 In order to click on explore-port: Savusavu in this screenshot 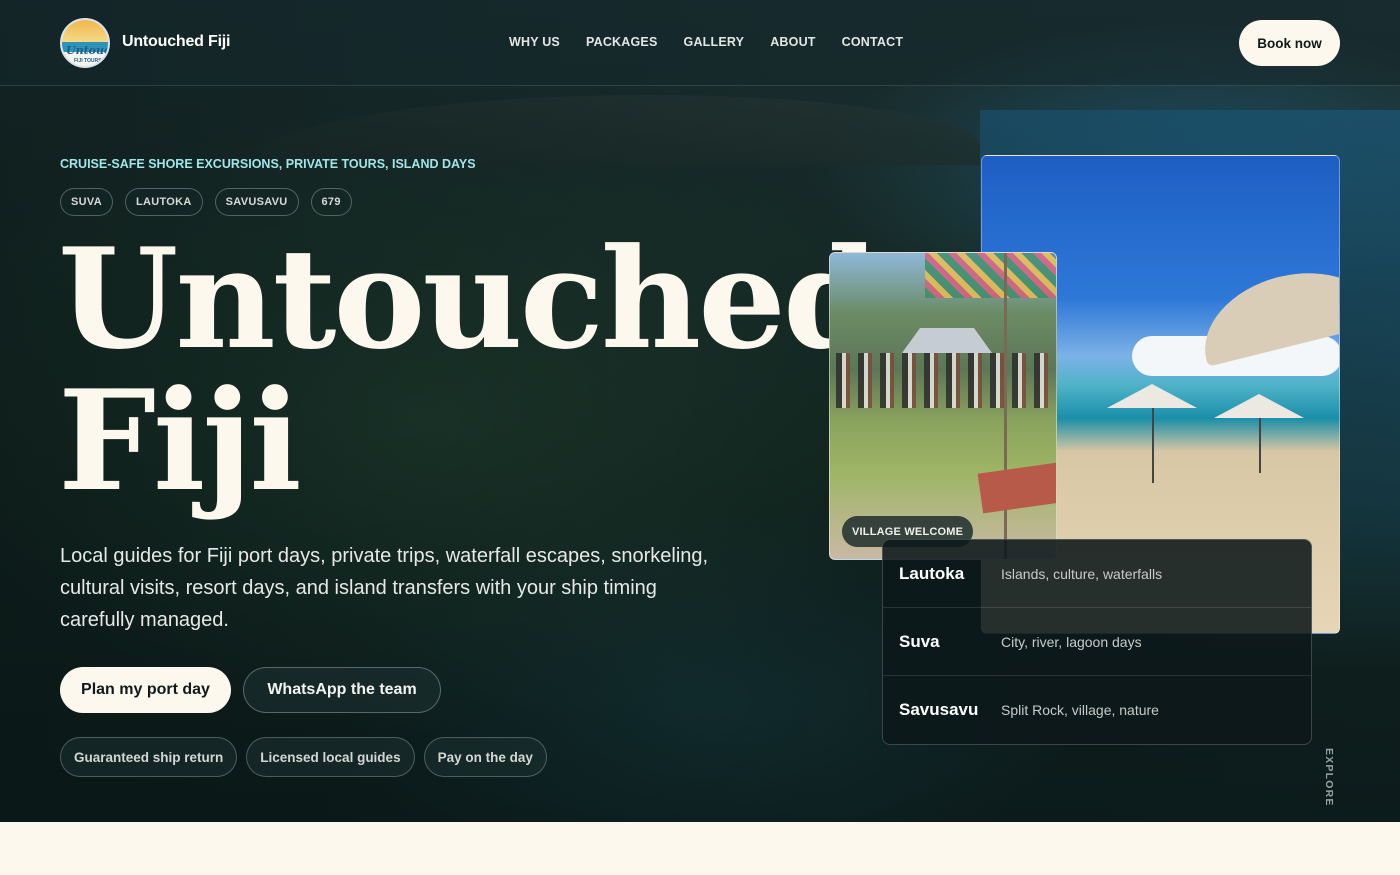, I will do `click(939, 709)`.